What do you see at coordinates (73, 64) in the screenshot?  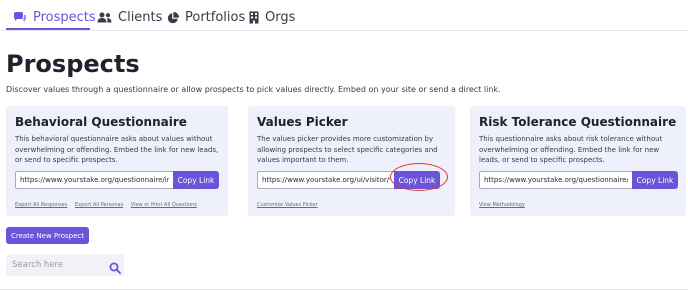 I see `page-title: Prospects` at bounding box center [73, 64].